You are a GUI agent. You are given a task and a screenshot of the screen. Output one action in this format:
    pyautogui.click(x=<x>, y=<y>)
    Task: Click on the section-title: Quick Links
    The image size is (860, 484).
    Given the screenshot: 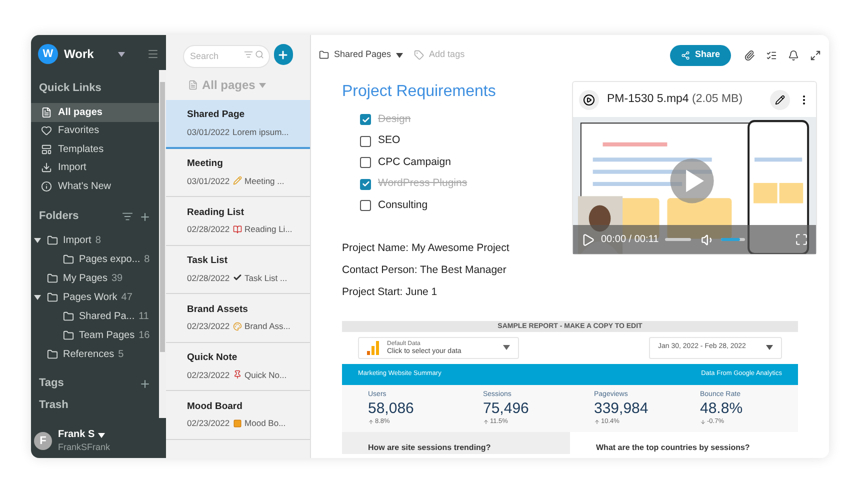 What is the action you would take?
    pyautogui.click(x=70, y=88)
    